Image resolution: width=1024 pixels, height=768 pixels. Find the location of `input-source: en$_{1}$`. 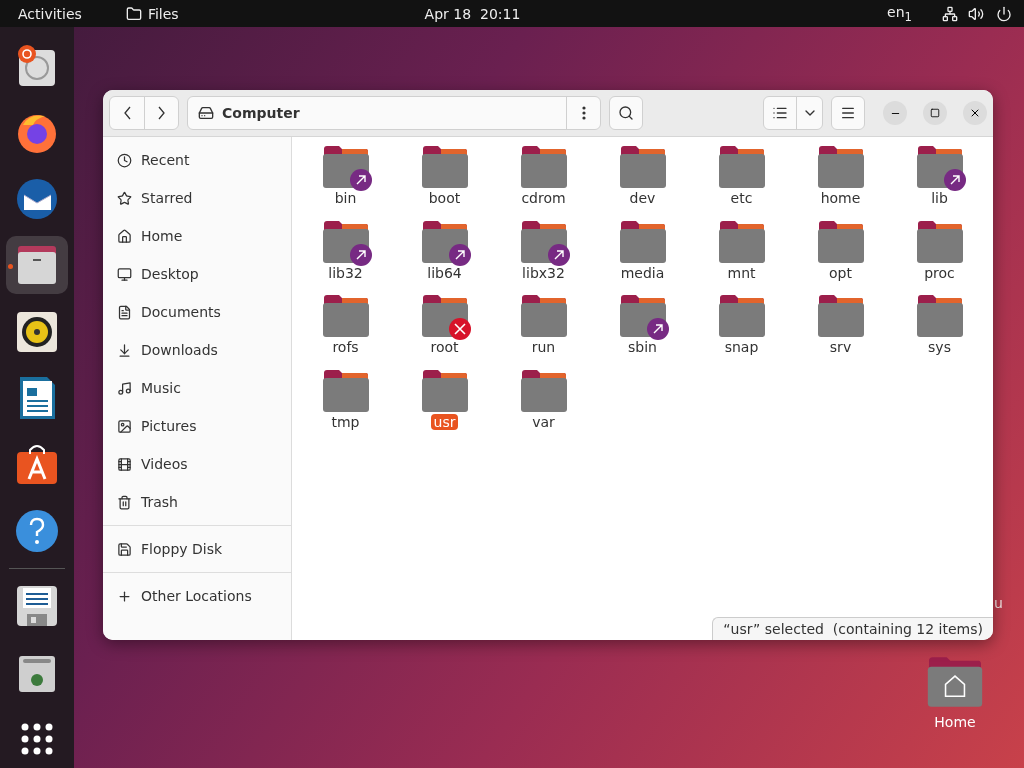

input-source: en$_{1}$ is located at coordinates (899, 13).